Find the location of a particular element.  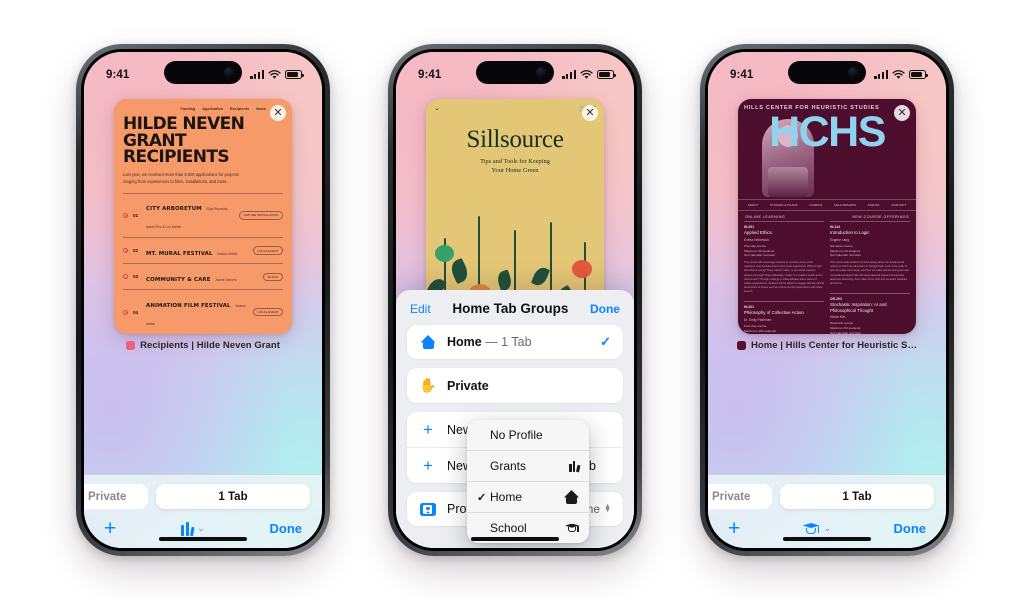

nav-item: PORTAL is located at coordinates (874, 205).